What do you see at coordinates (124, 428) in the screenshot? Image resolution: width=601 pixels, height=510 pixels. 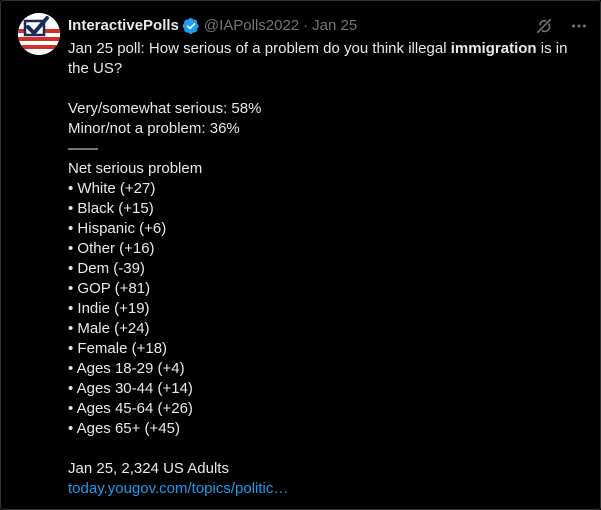 I see `list-item: • Ages 65+ (+45)` at bounding box center [124, 428].